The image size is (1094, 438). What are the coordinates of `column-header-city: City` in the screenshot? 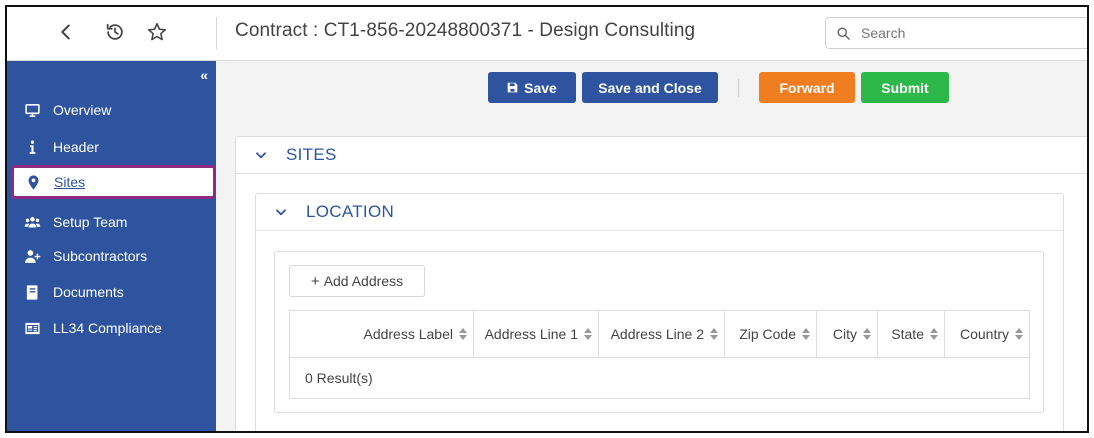 It's located at (847, 334).